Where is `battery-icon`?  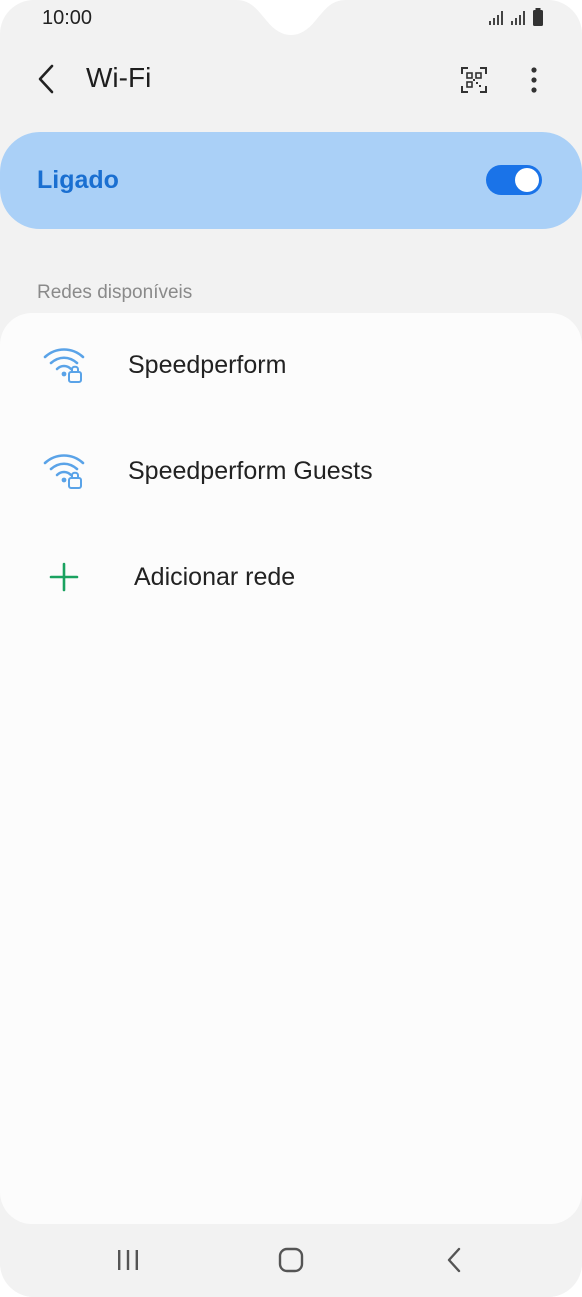
battery-icon is located at coordinates (538, 17).